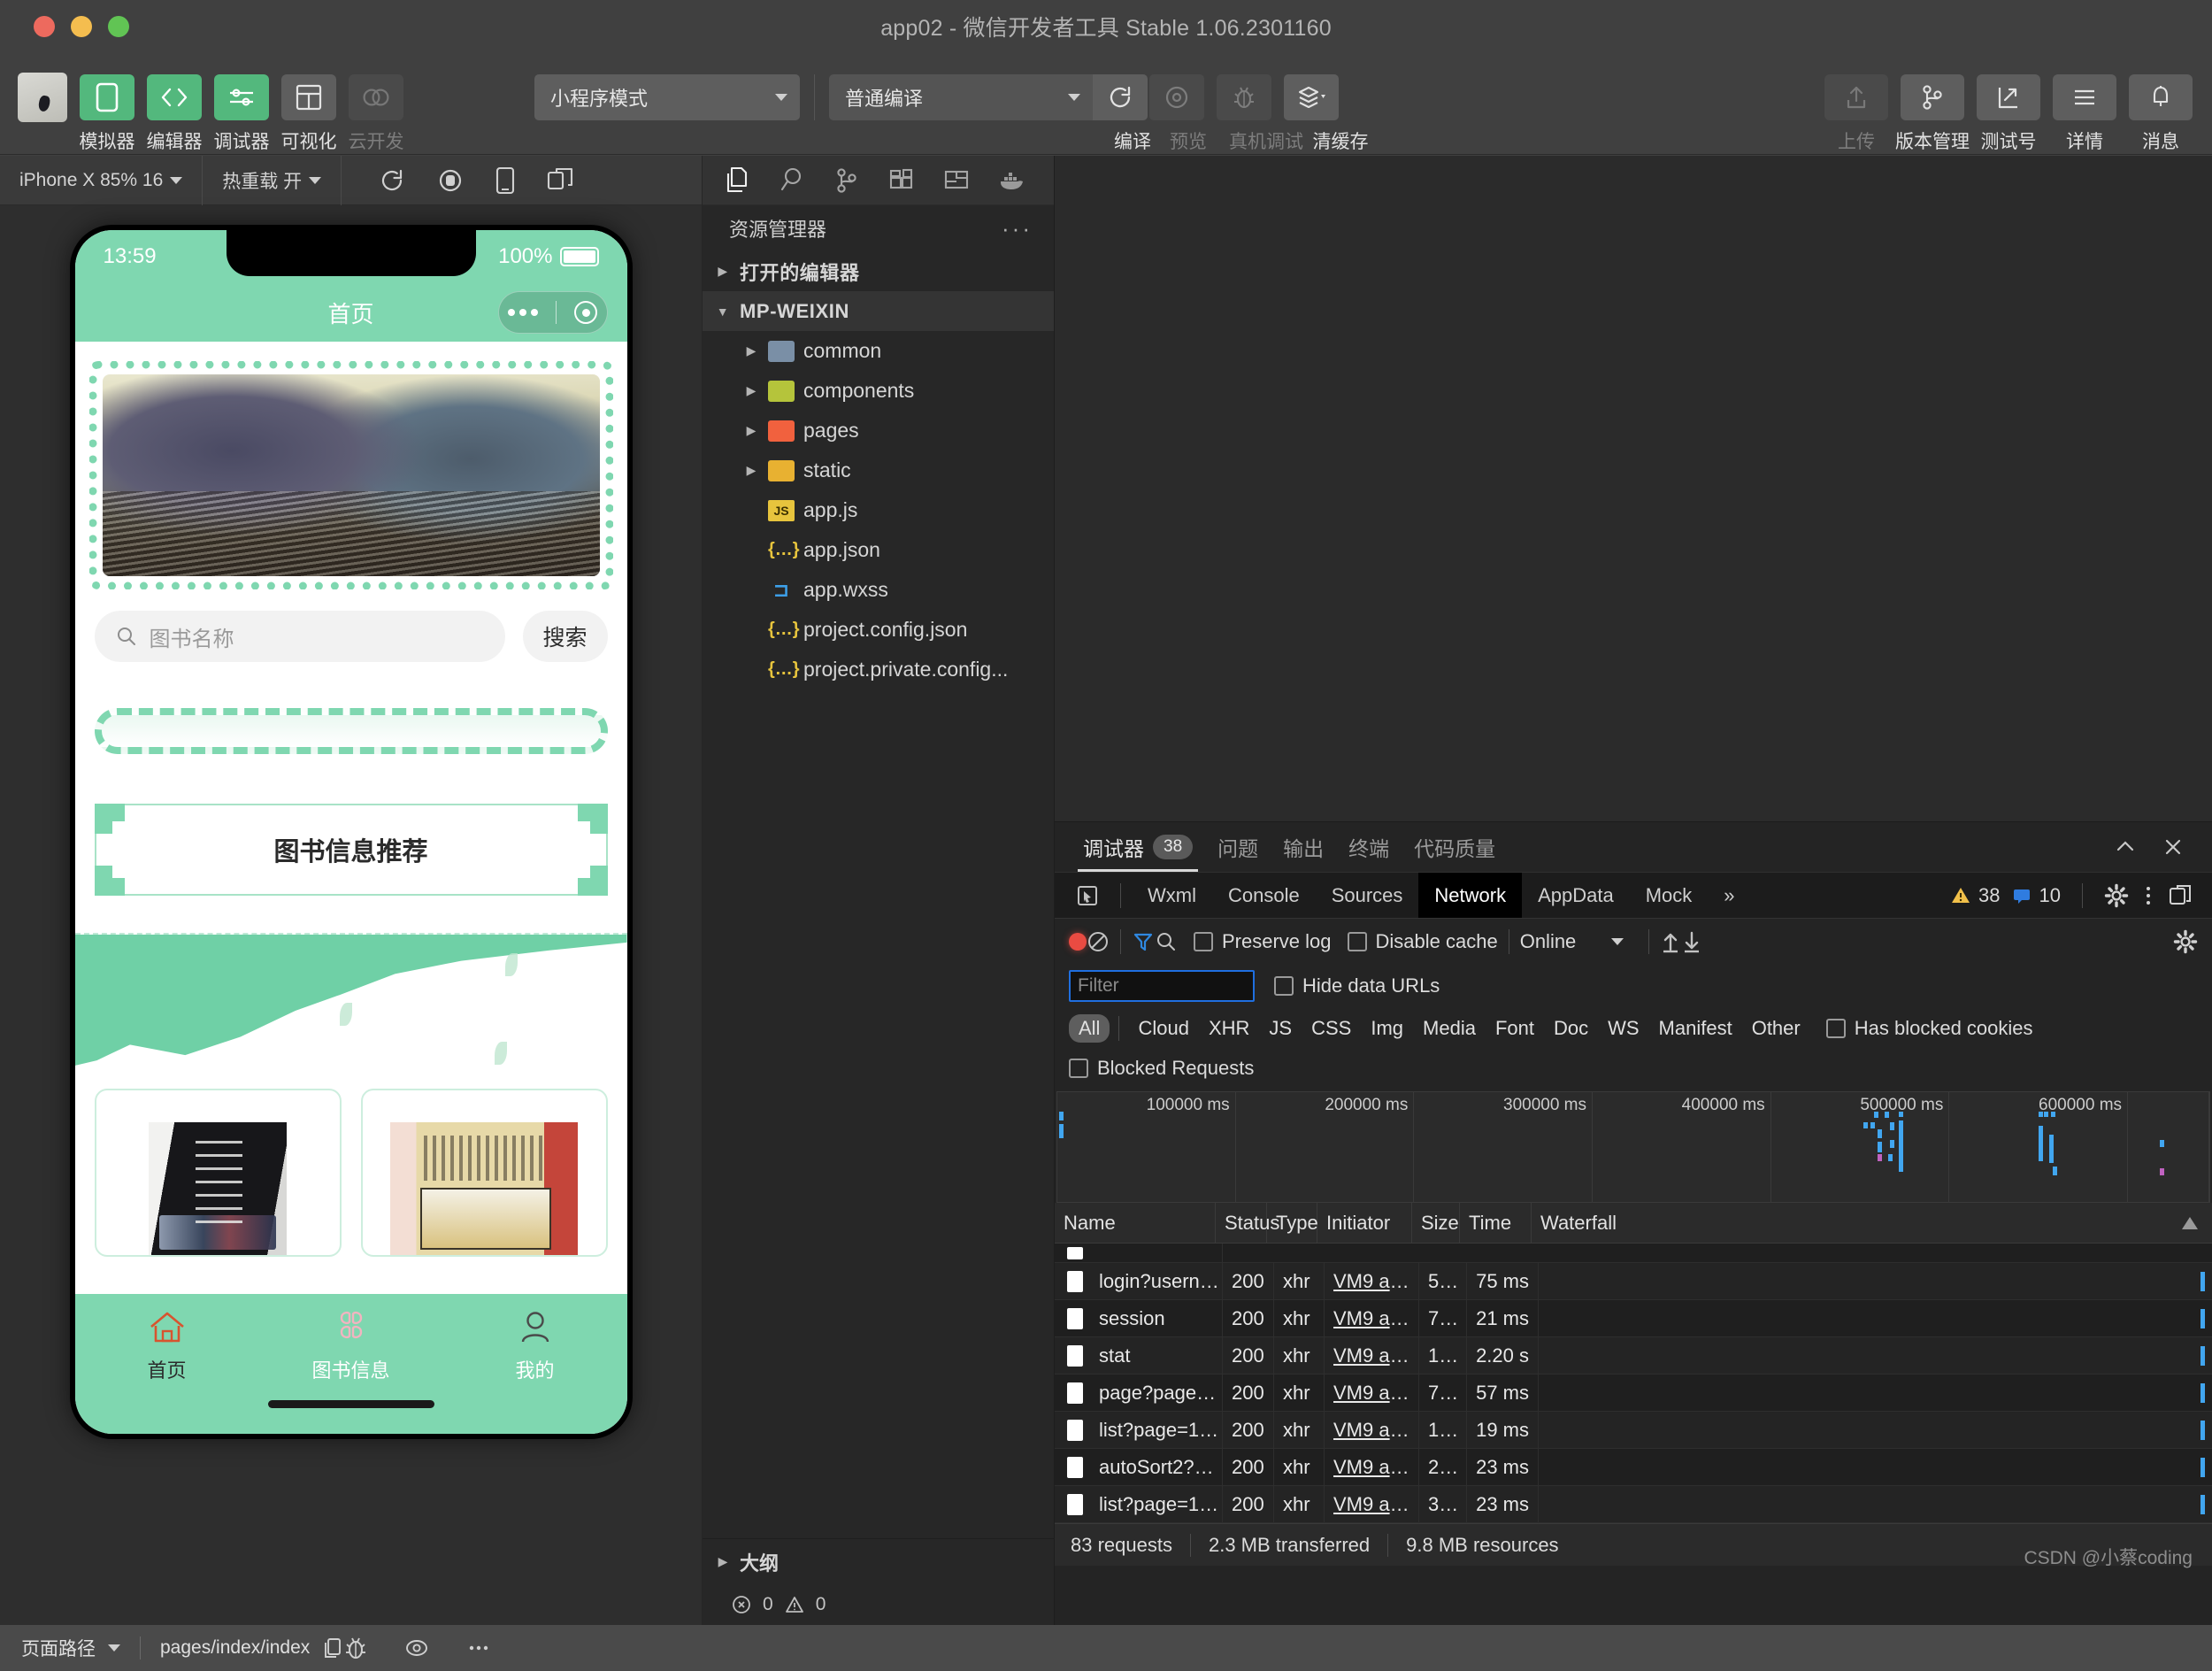 This screenshot has height=1671, width=2212. Describe the element at coordinates (2186, 941) in the screenshot. I see `network-settings-gear-icon` at that location.